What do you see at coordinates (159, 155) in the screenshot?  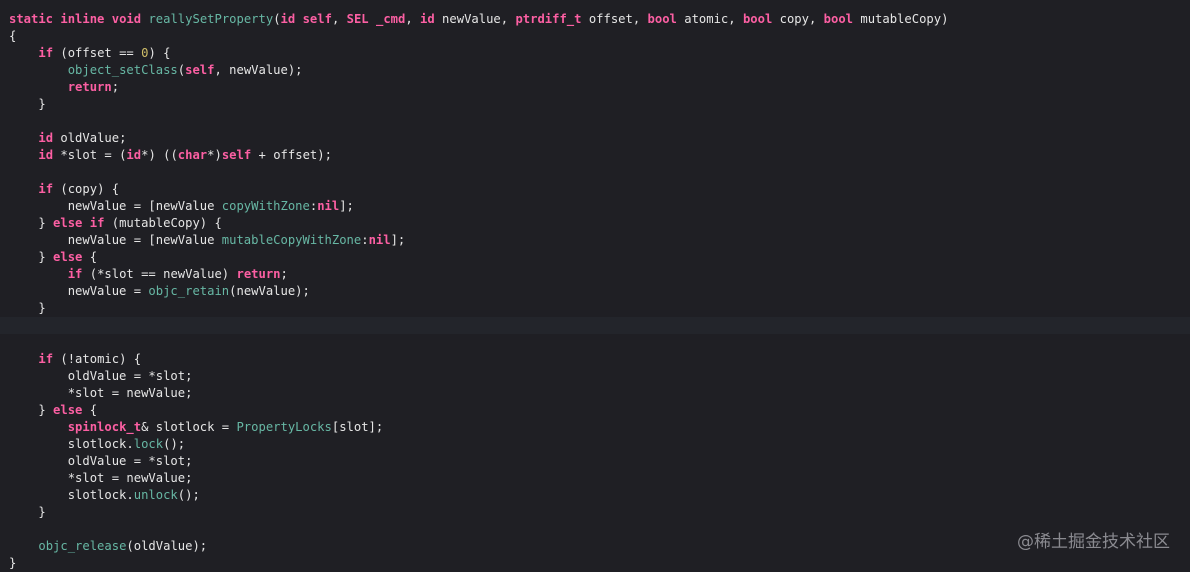 I see `code-text: *) ((` at bounding box center [159, 155].